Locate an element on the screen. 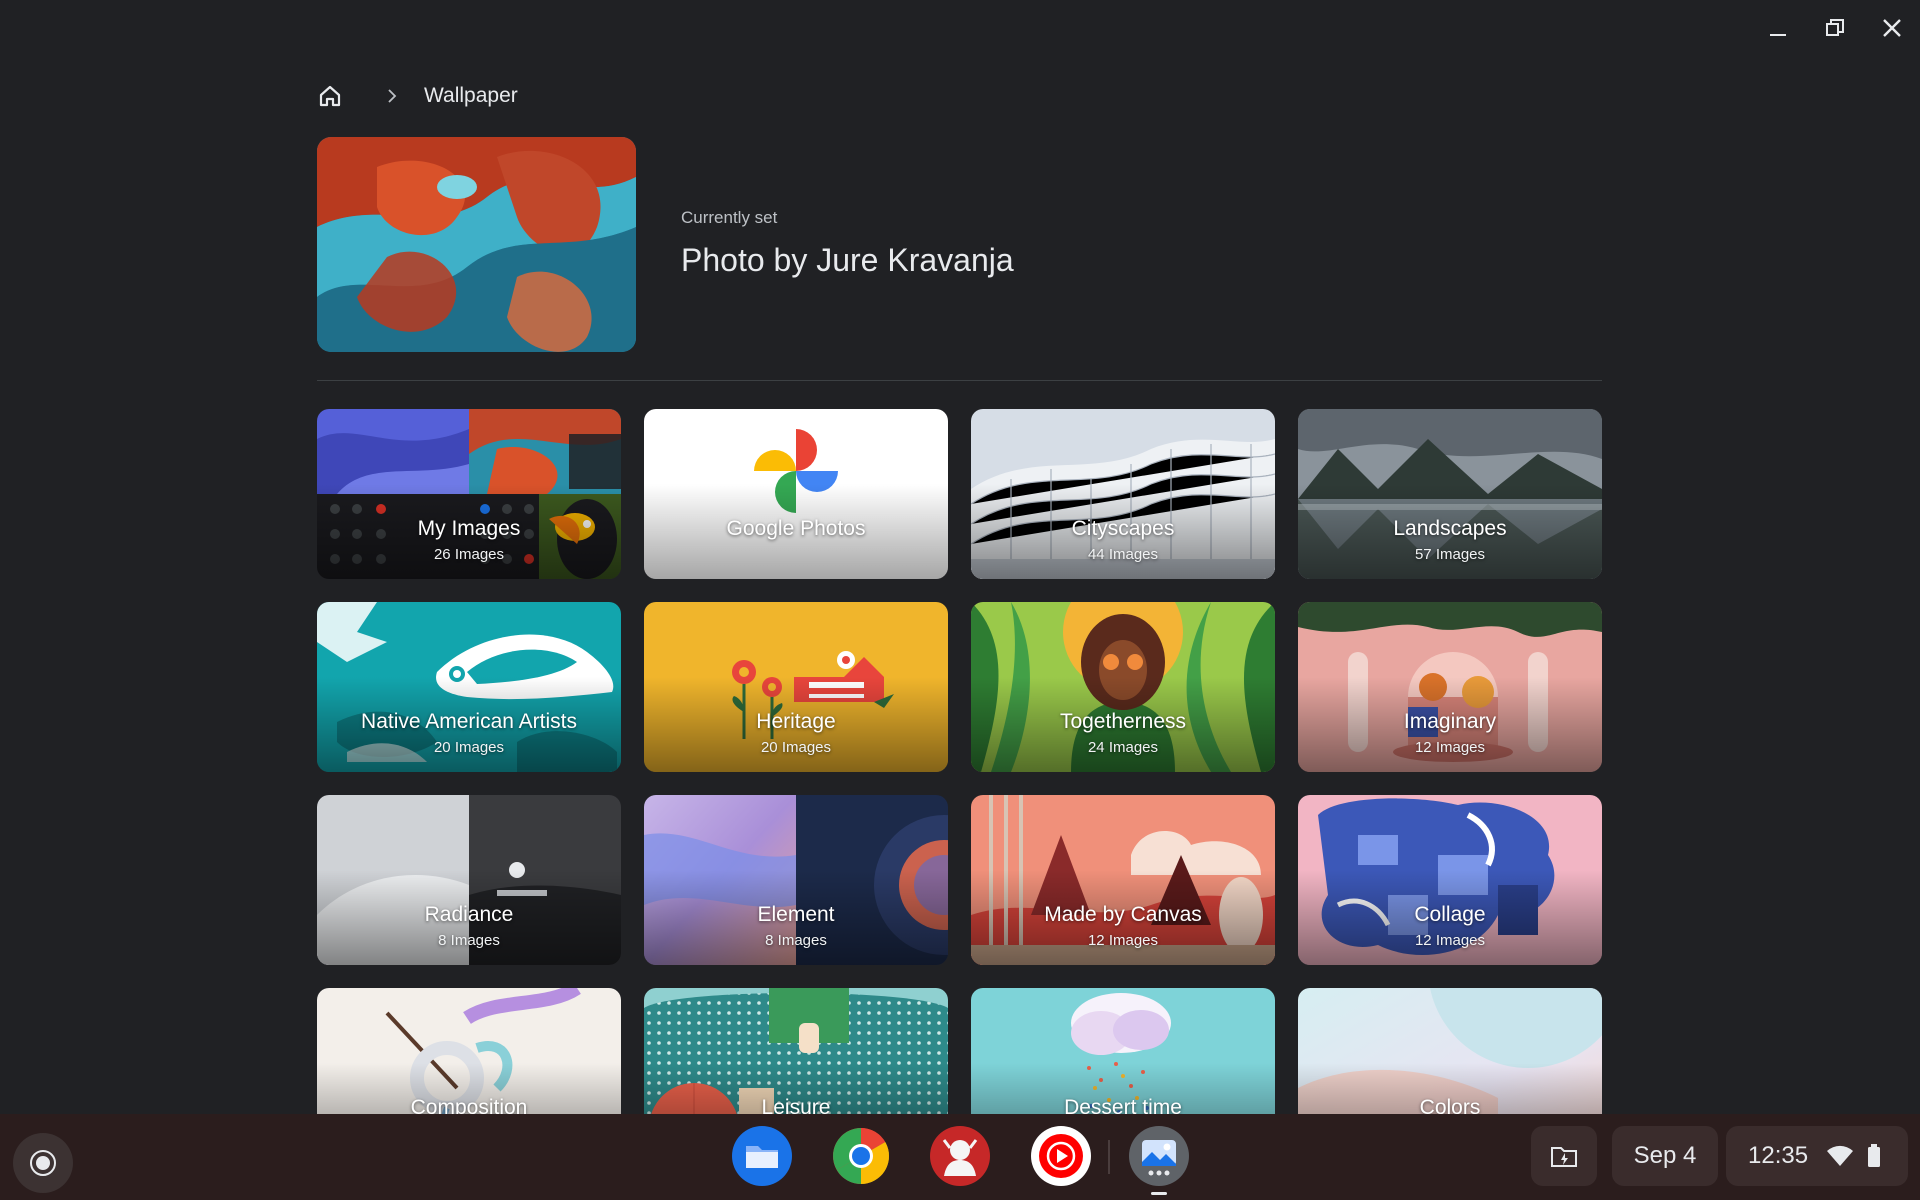 The width and height of the screenshot is (1920, 1200). collection-name: Cityscapes is located at coordinates (1123, 528).